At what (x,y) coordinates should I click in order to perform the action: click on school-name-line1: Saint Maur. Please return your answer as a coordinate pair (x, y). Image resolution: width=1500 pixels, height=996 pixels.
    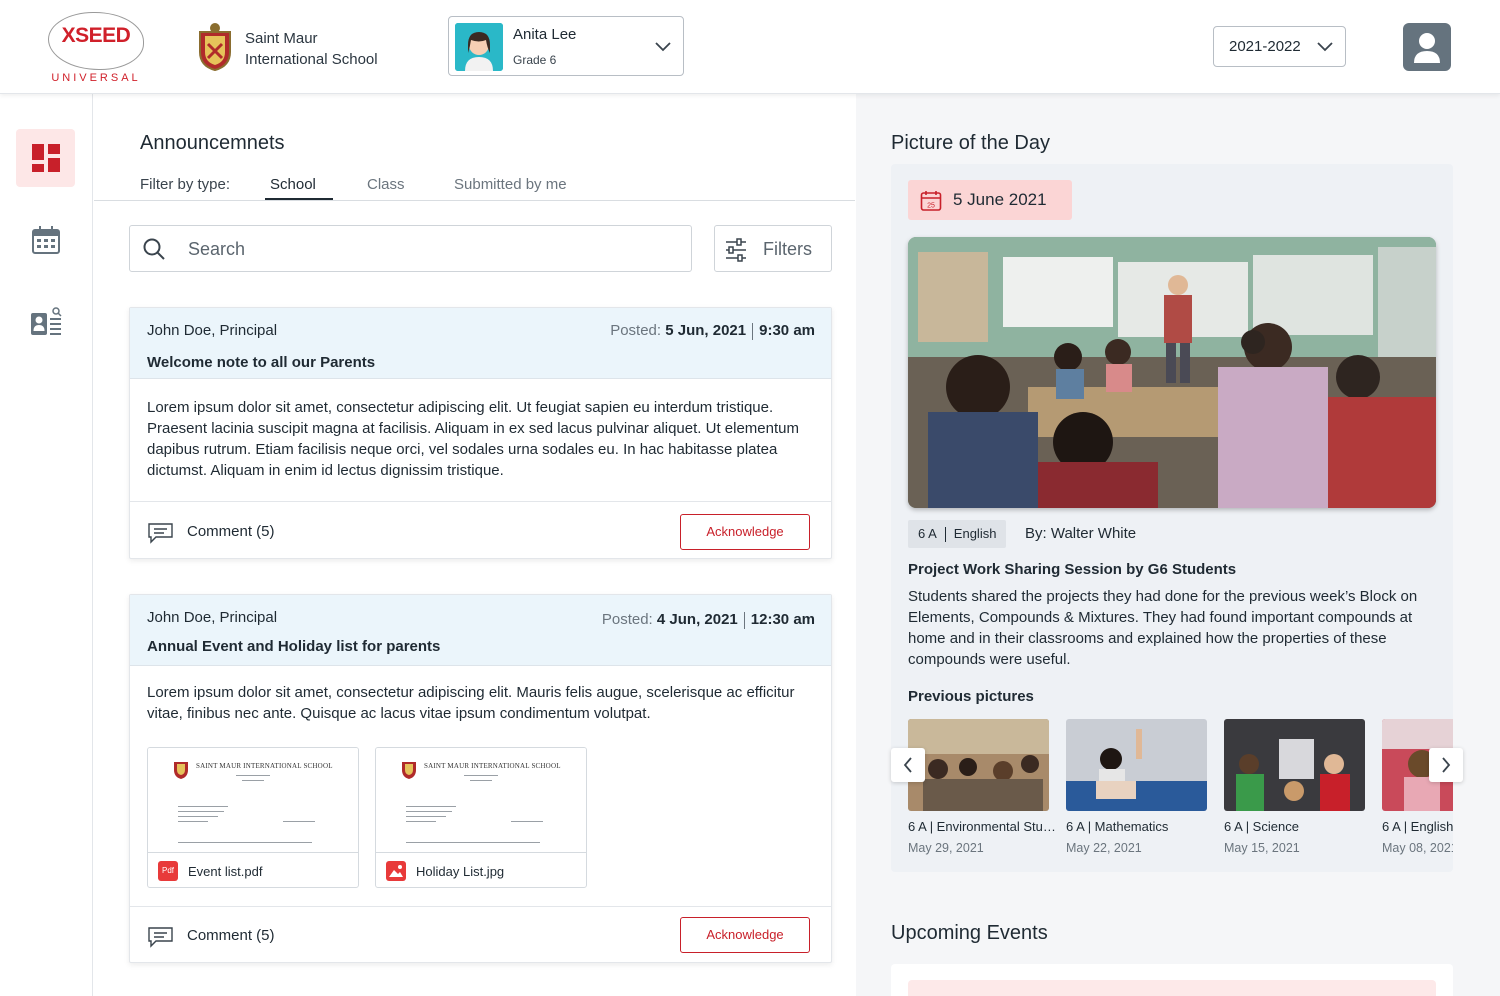
    Looking at the image, I should click on (281, 38).